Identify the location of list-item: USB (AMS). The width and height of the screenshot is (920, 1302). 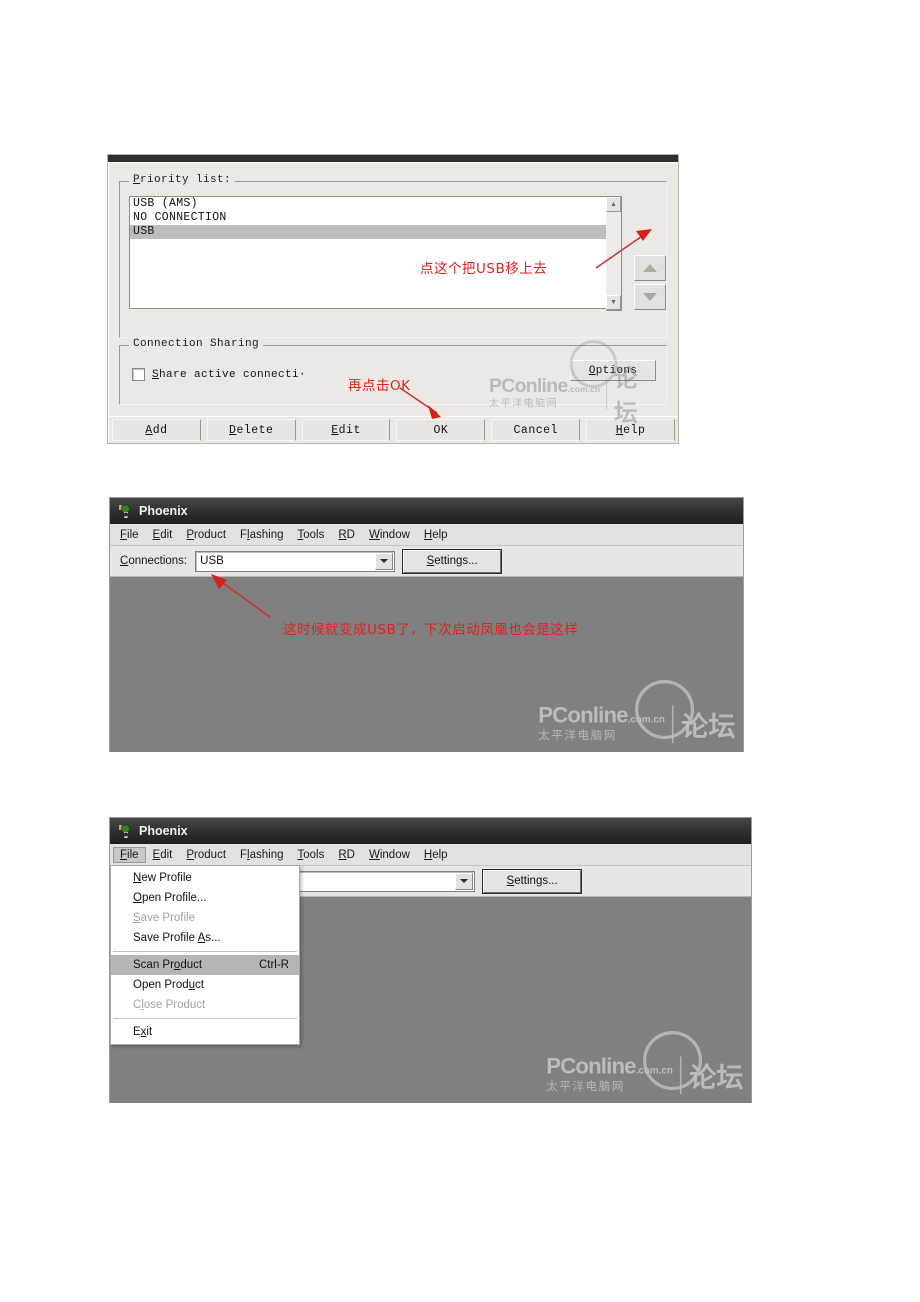
(368, 204).